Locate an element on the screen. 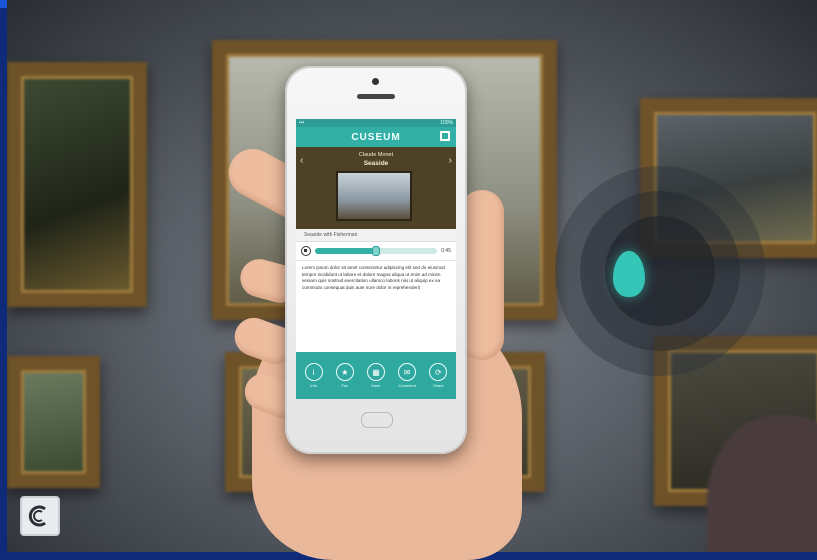 Image resolution: width=817 pixels, height=560 pixels. toolbar-gallery: ▦ More is located at coordinates (375, 375).